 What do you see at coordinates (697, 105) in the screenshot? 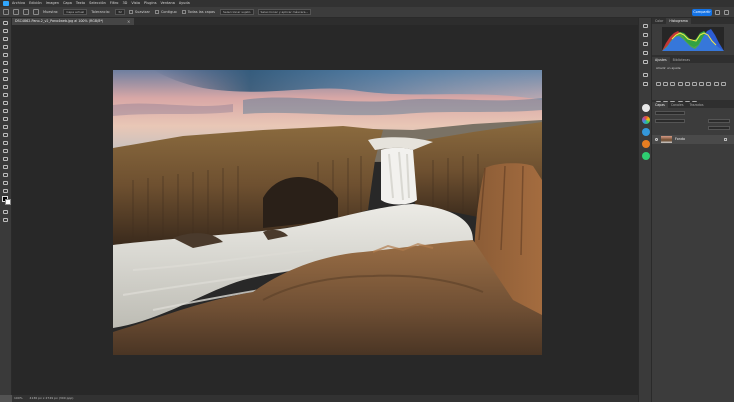
I see `tab-paths: Trazados` at bounding box center [697, 105].